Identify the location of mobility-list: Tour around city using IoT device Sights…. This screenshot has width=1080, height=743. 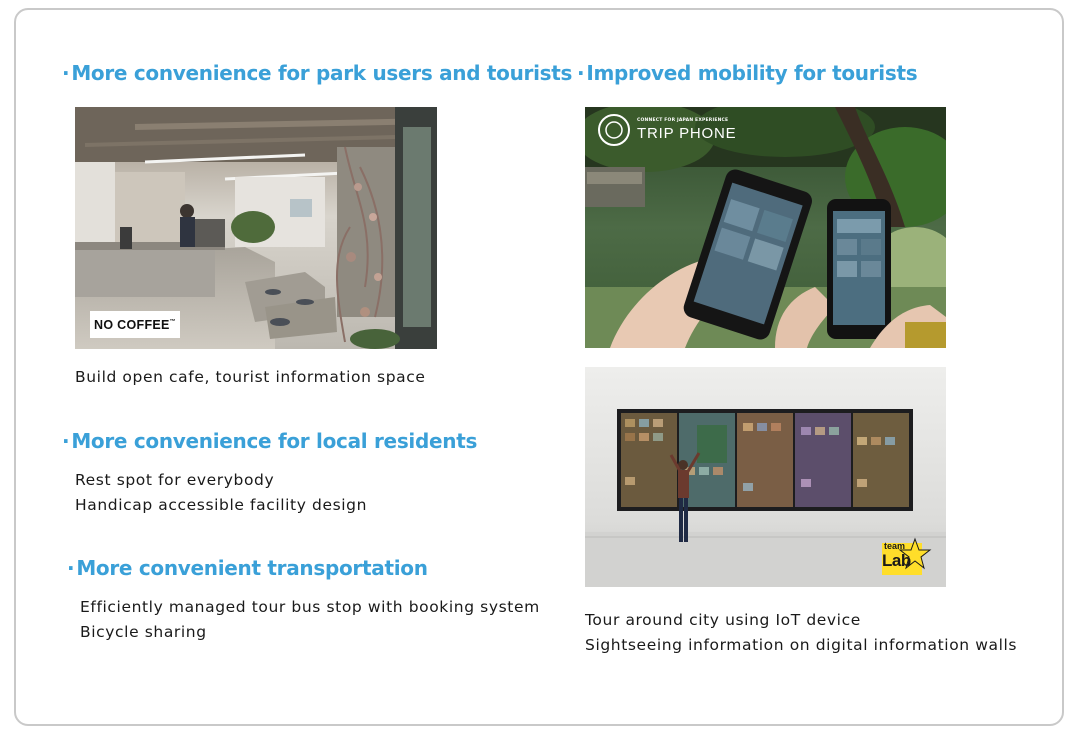
(801, 633).